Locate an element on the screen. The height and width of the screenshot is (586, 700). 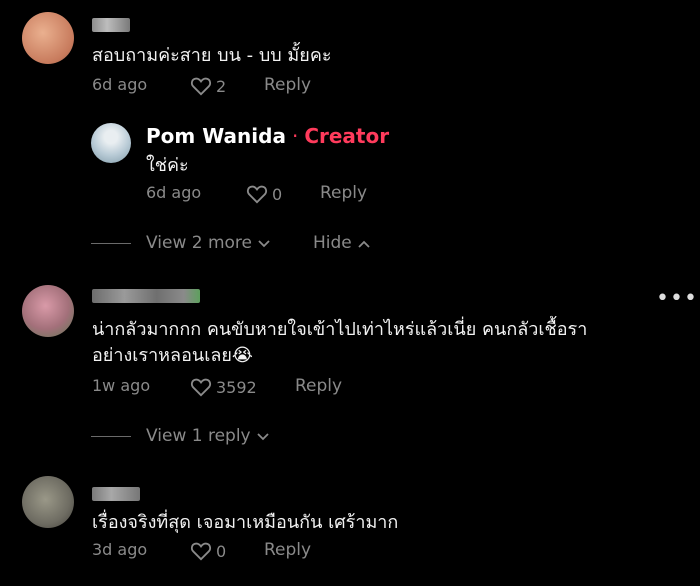
reply-timestamp: 6d ago is located at coordinates (174, 192).